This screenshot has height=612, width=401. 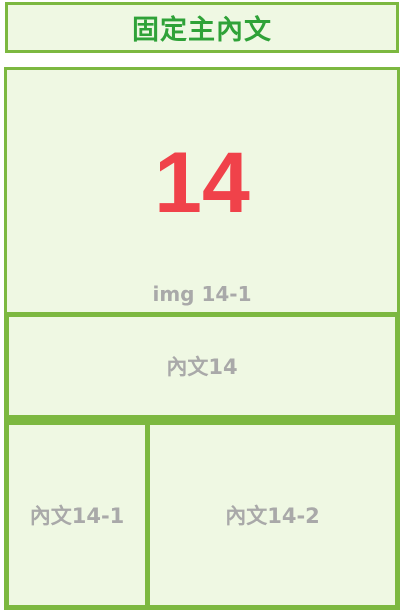 I want to click on content-main-label: 內文14, so click(x=202, y=367).